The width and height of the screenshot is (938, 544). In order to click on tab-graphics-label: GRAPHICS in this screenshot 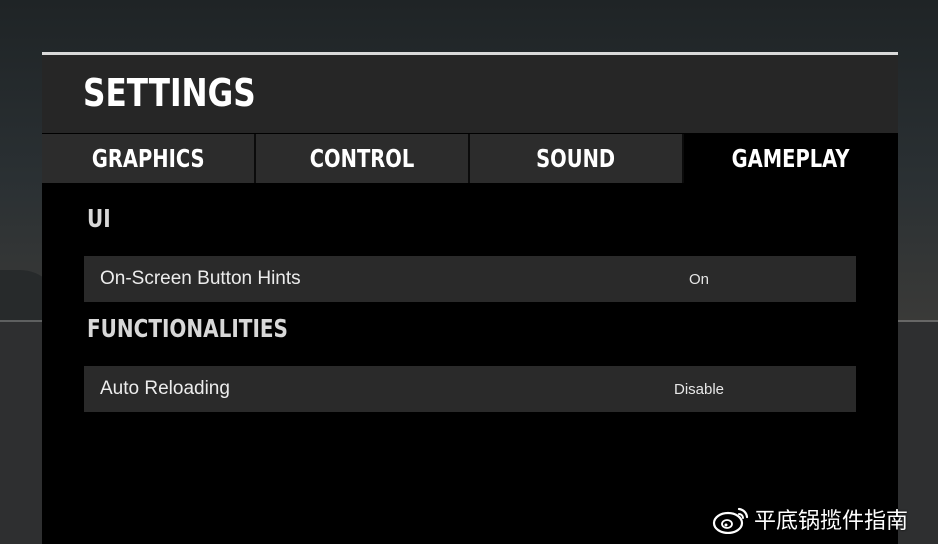, I will do `click(148, 158)`.